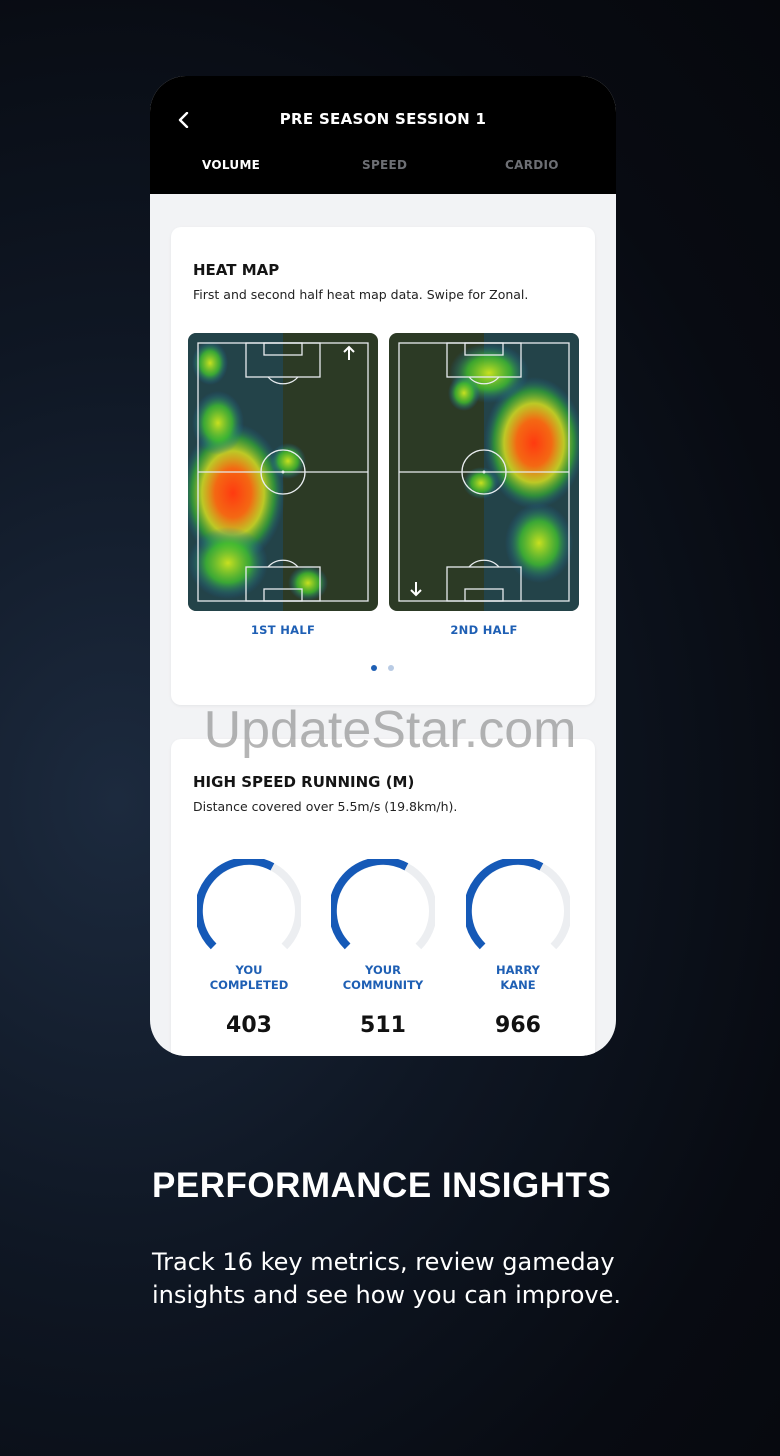 This screenshot has height=1456, width=780. Describe the element at coordinates (532, 165) in the screenshot. I see `tab-cardio: CARDIO` at that location.